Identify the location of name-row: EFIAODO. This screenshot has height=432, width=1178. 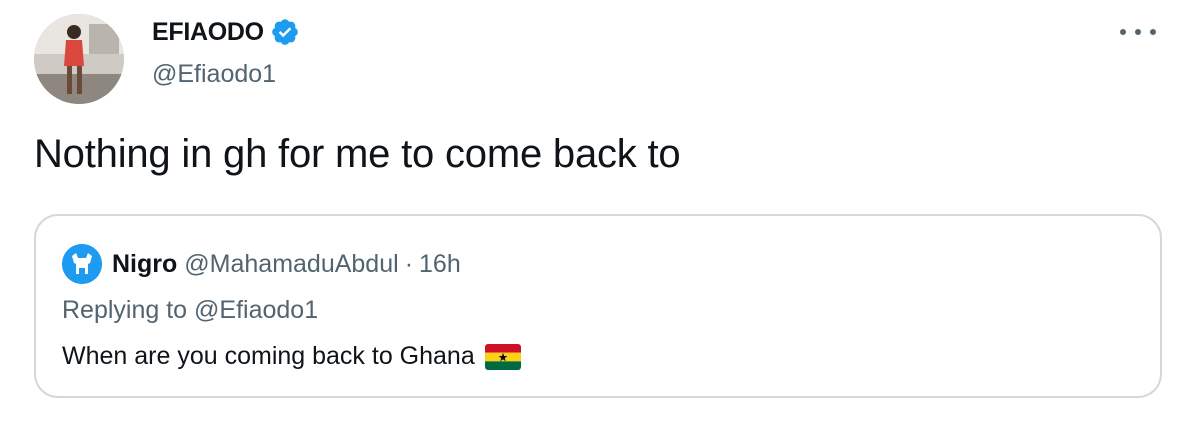
(226, 32).